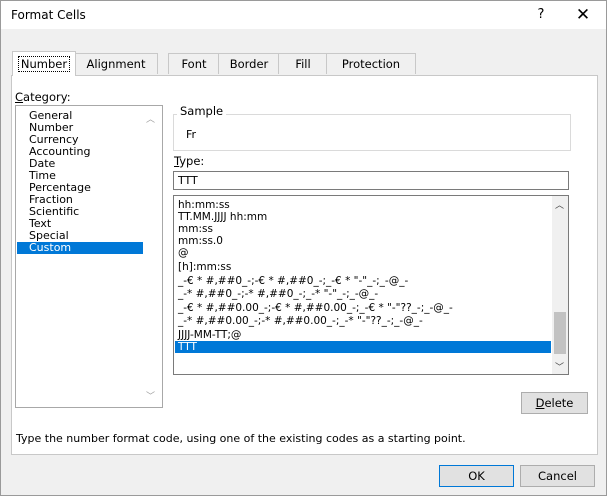 The height and width of the screenshot is (496, 607). Describe the element at coordinates (363, 205) in the screenshot. I see `format-code-item: hh:mm:ss` at that location.